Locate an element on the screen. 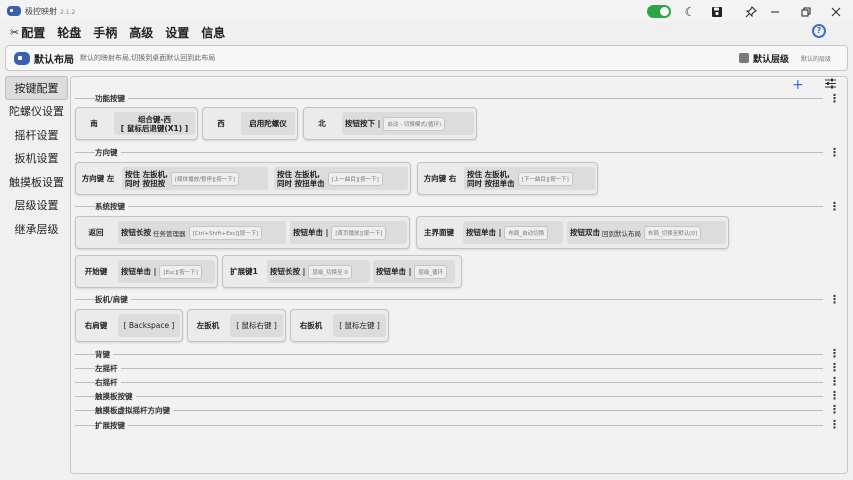 This screenshot has height=480, width=853. add-icon: + is located at coordinates (798, 85).